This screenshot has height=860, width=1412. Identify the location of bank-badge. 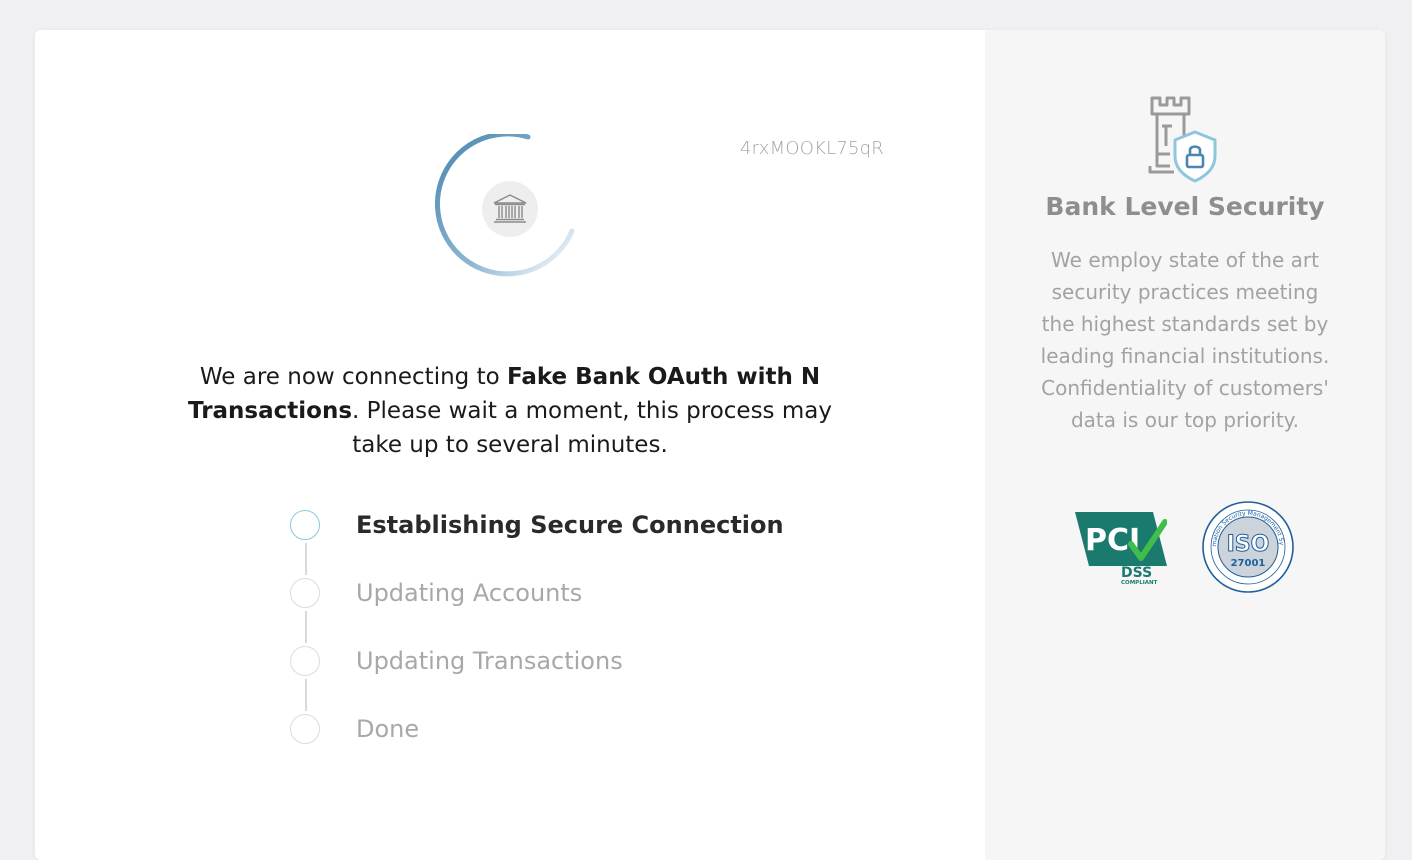
(510, 209).